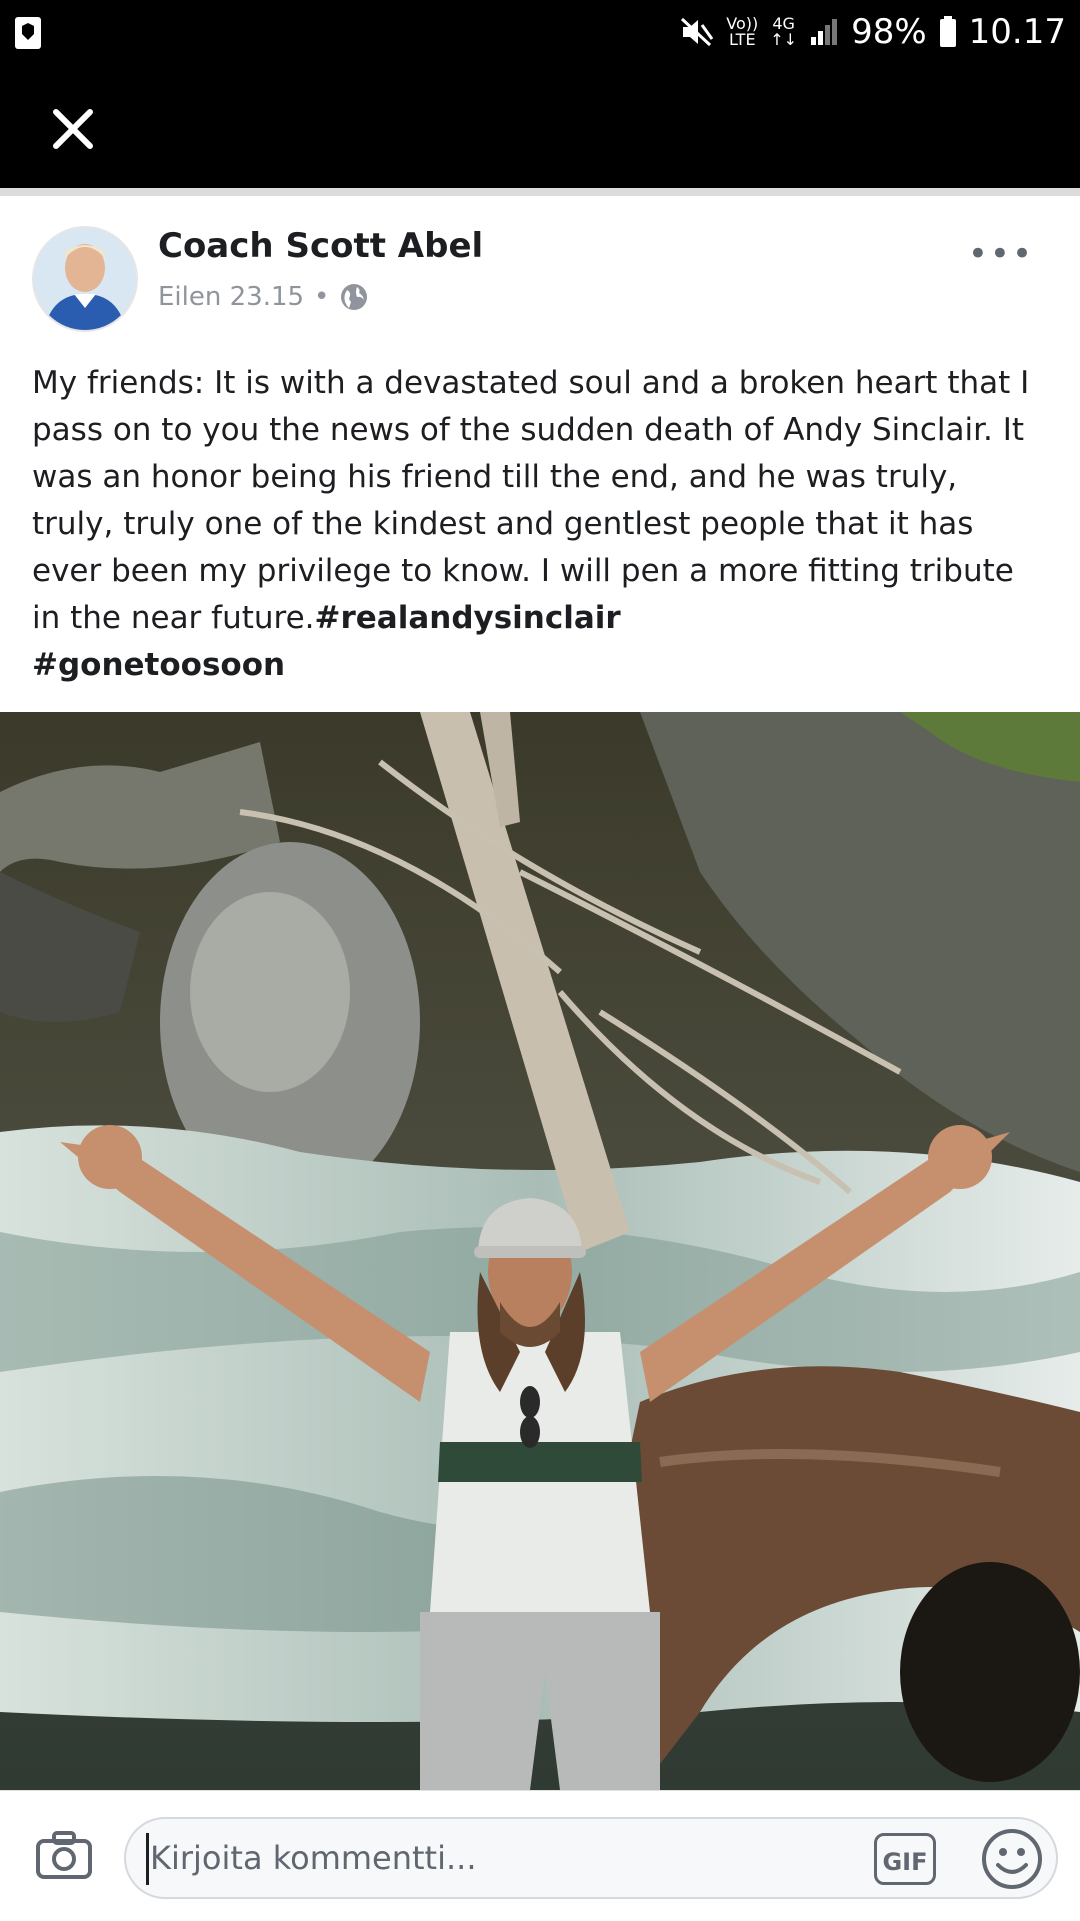 The image size is (1080, 1921). I want to click on gif-button: GIF, so click(905, 1859).